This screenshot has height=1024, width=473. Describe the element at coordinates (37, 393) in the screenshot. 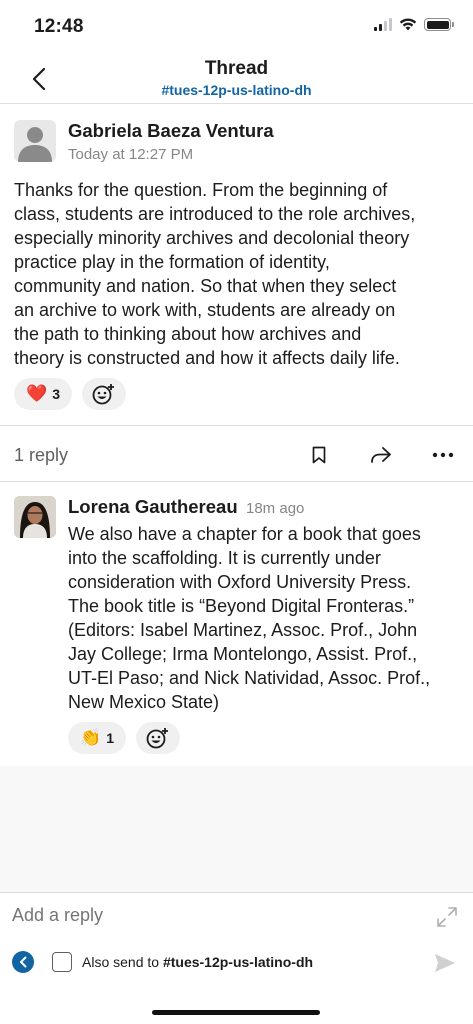

I see `heart-icon: ❤️` at that location.